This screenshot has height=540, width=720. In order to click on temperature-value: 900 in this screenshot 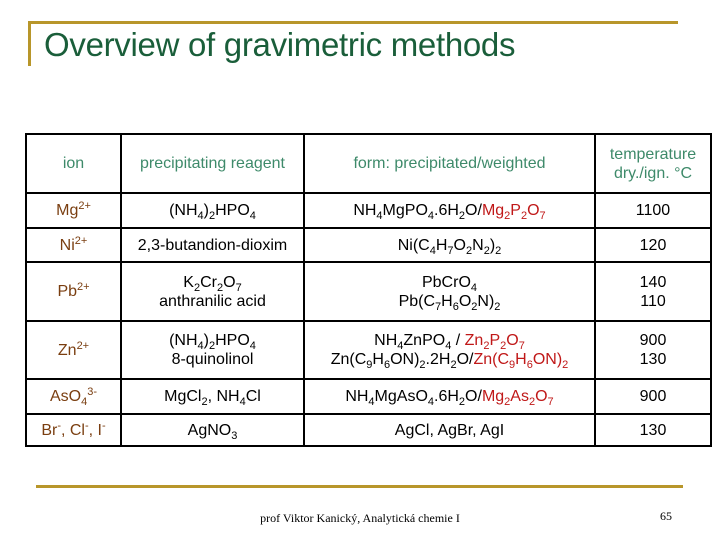, I will do `click(653, 340)`.